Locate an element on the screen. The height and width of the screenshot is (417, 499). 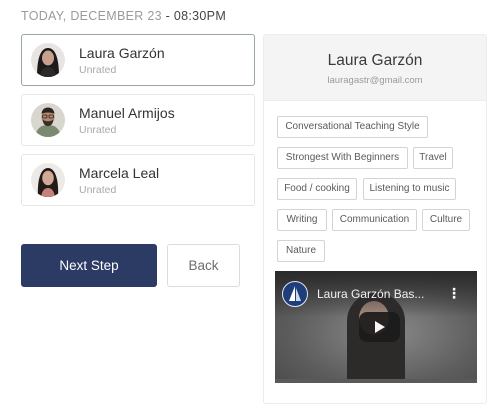
tutor-name: Marcela Leal is located at coordinates (119, 172).